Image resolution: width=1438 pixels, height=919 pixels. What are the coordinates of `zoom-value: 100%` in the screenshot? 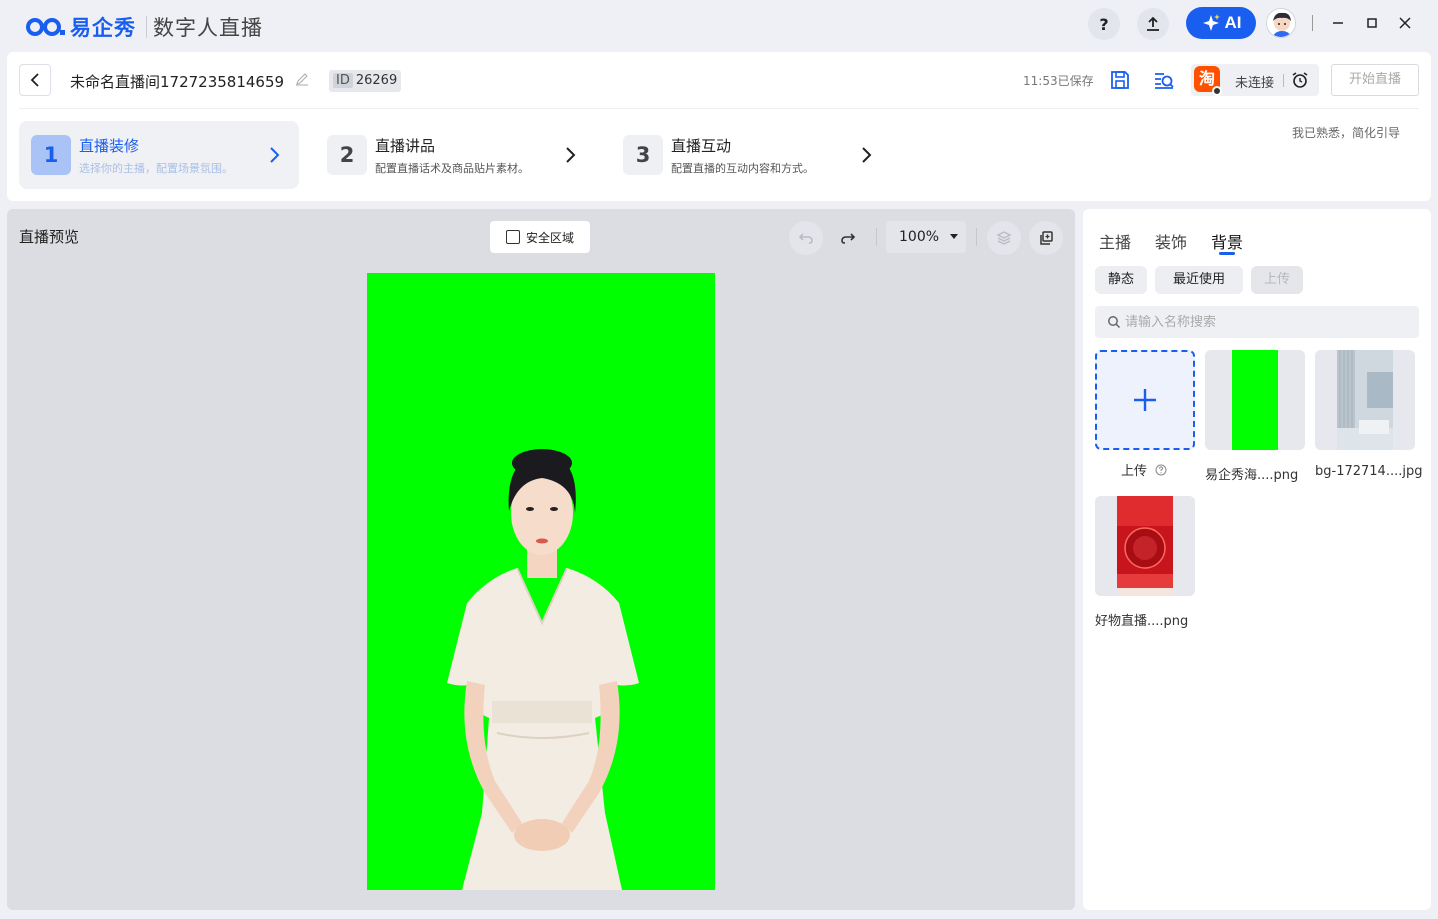 It's located at (919, 237).